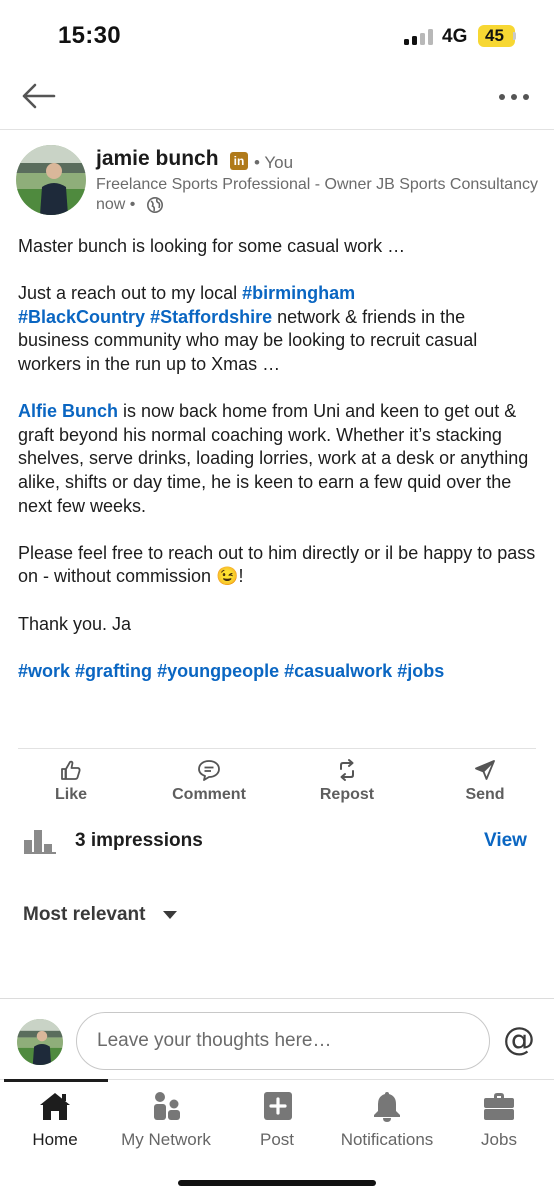  I want to click on send-button: Send, so click(485, 782).